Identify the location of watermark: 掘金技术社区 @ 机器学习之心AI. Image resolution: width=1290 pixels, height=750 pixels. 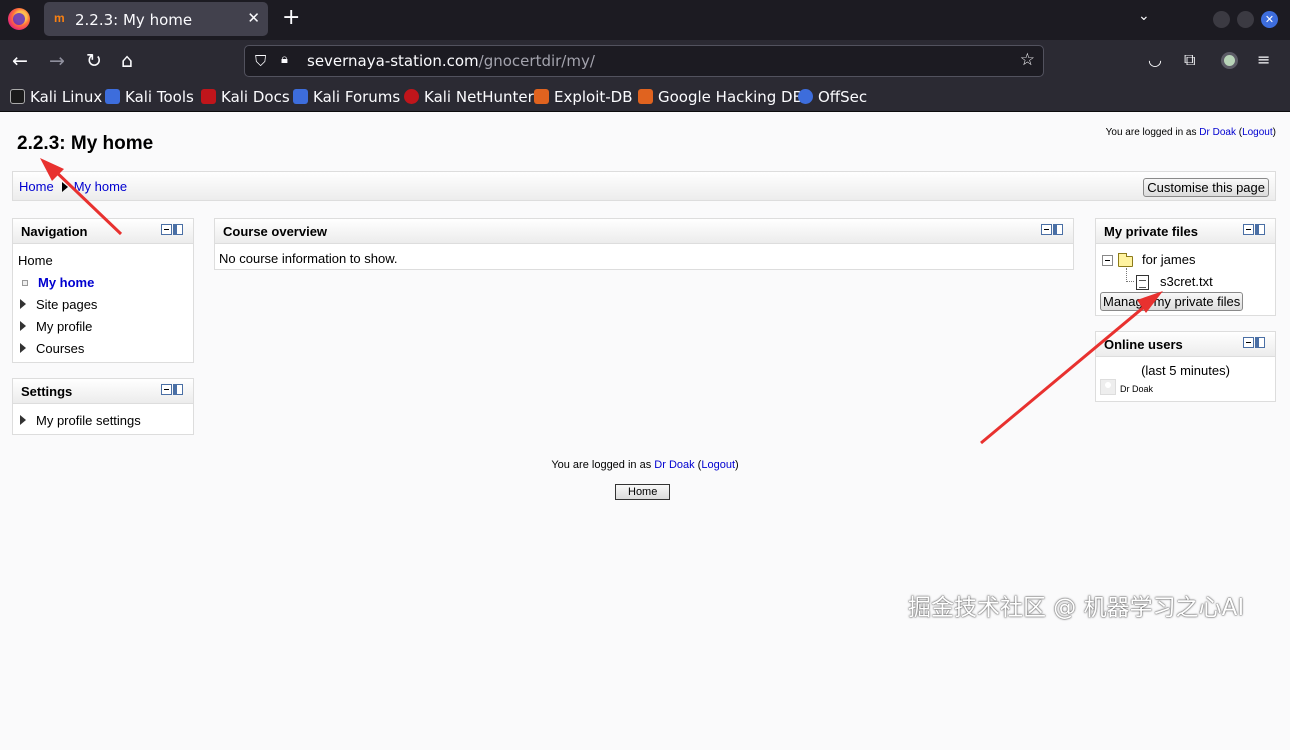
(1076, 608).